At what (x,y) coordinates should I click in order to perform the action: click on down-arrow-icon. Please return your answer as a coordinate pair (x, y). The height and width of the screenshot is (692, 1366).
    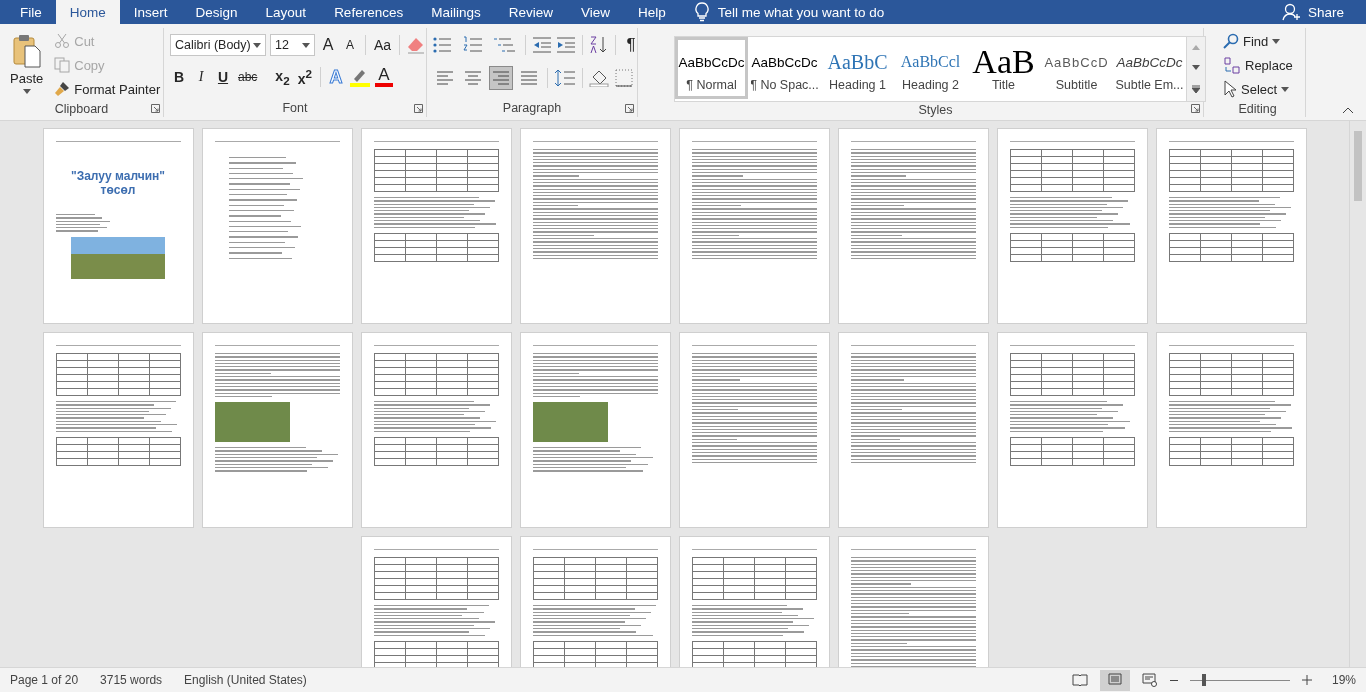
    Looking at the image, I should click on (1196, 67).